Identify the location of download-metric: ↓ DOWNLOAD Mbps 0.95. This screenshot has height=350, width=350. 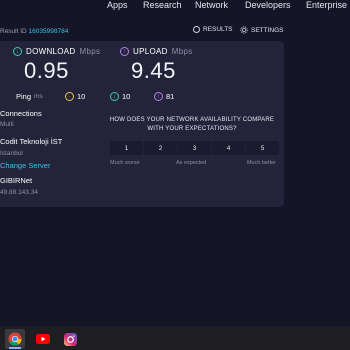
(56, 65).